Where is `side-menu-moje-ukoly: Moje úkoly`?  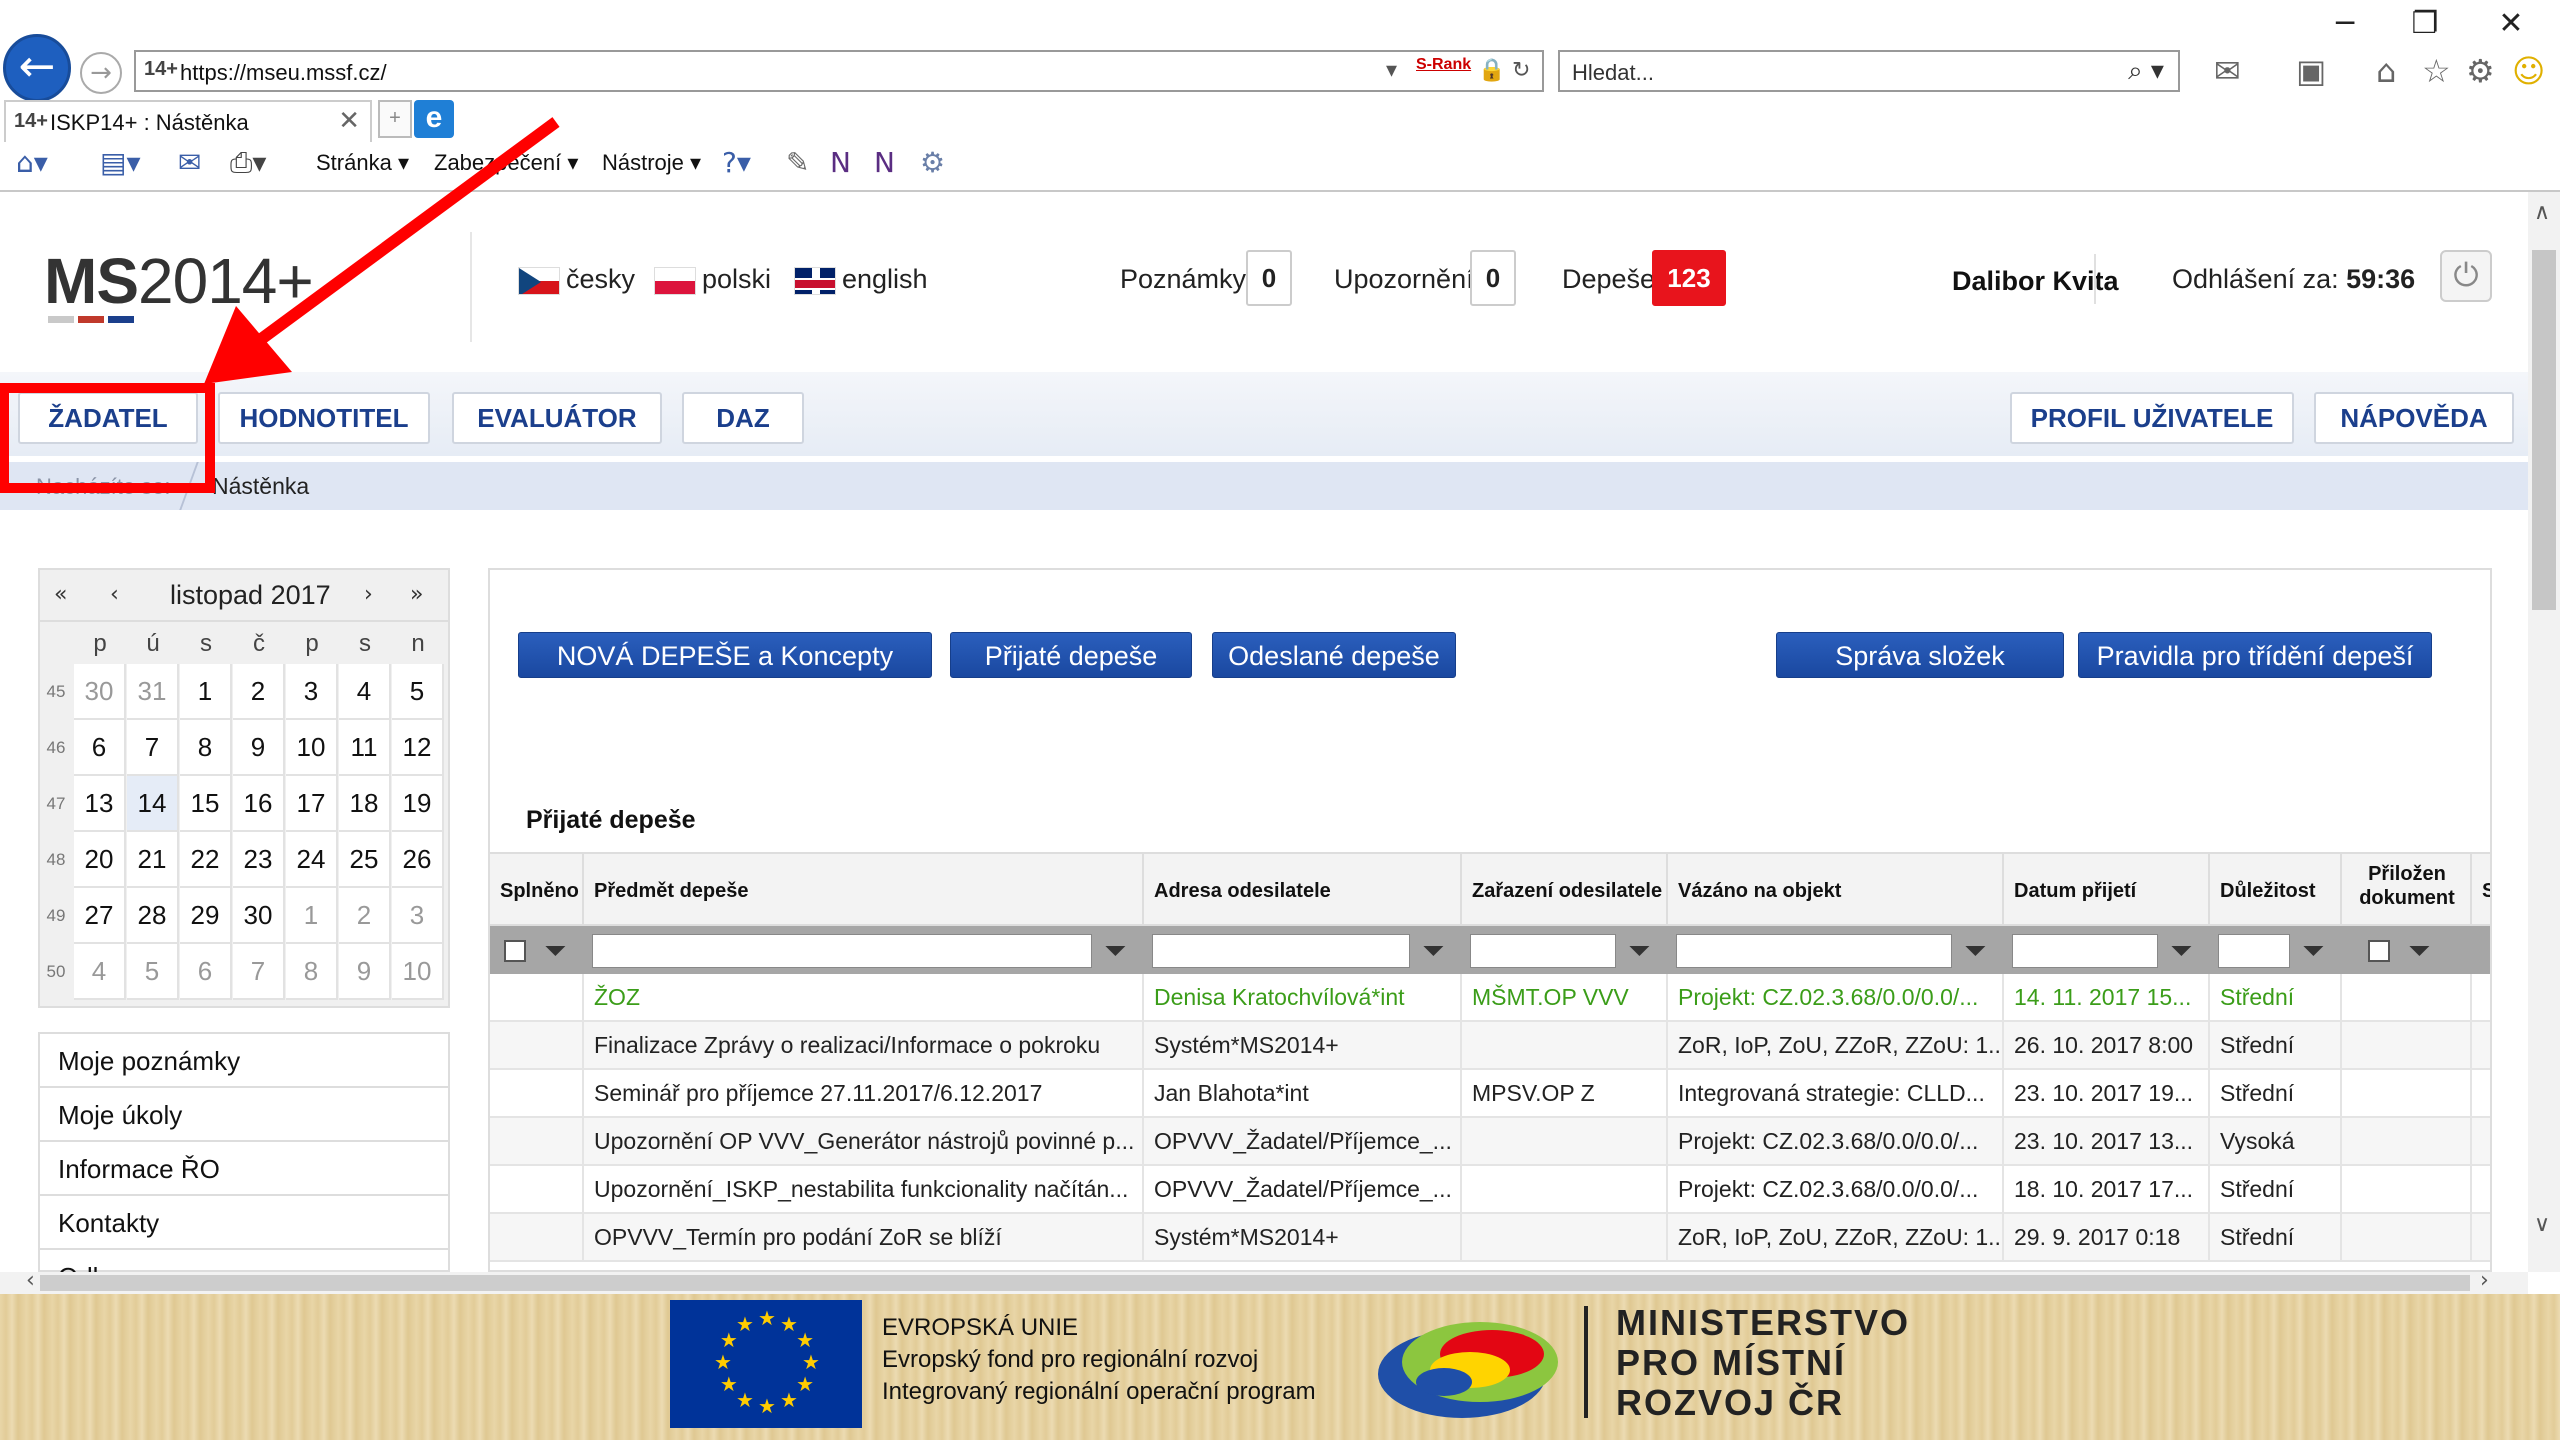 side-menu-moje-ukoly: Moje úkoly is located at coordinates (244, 1115).